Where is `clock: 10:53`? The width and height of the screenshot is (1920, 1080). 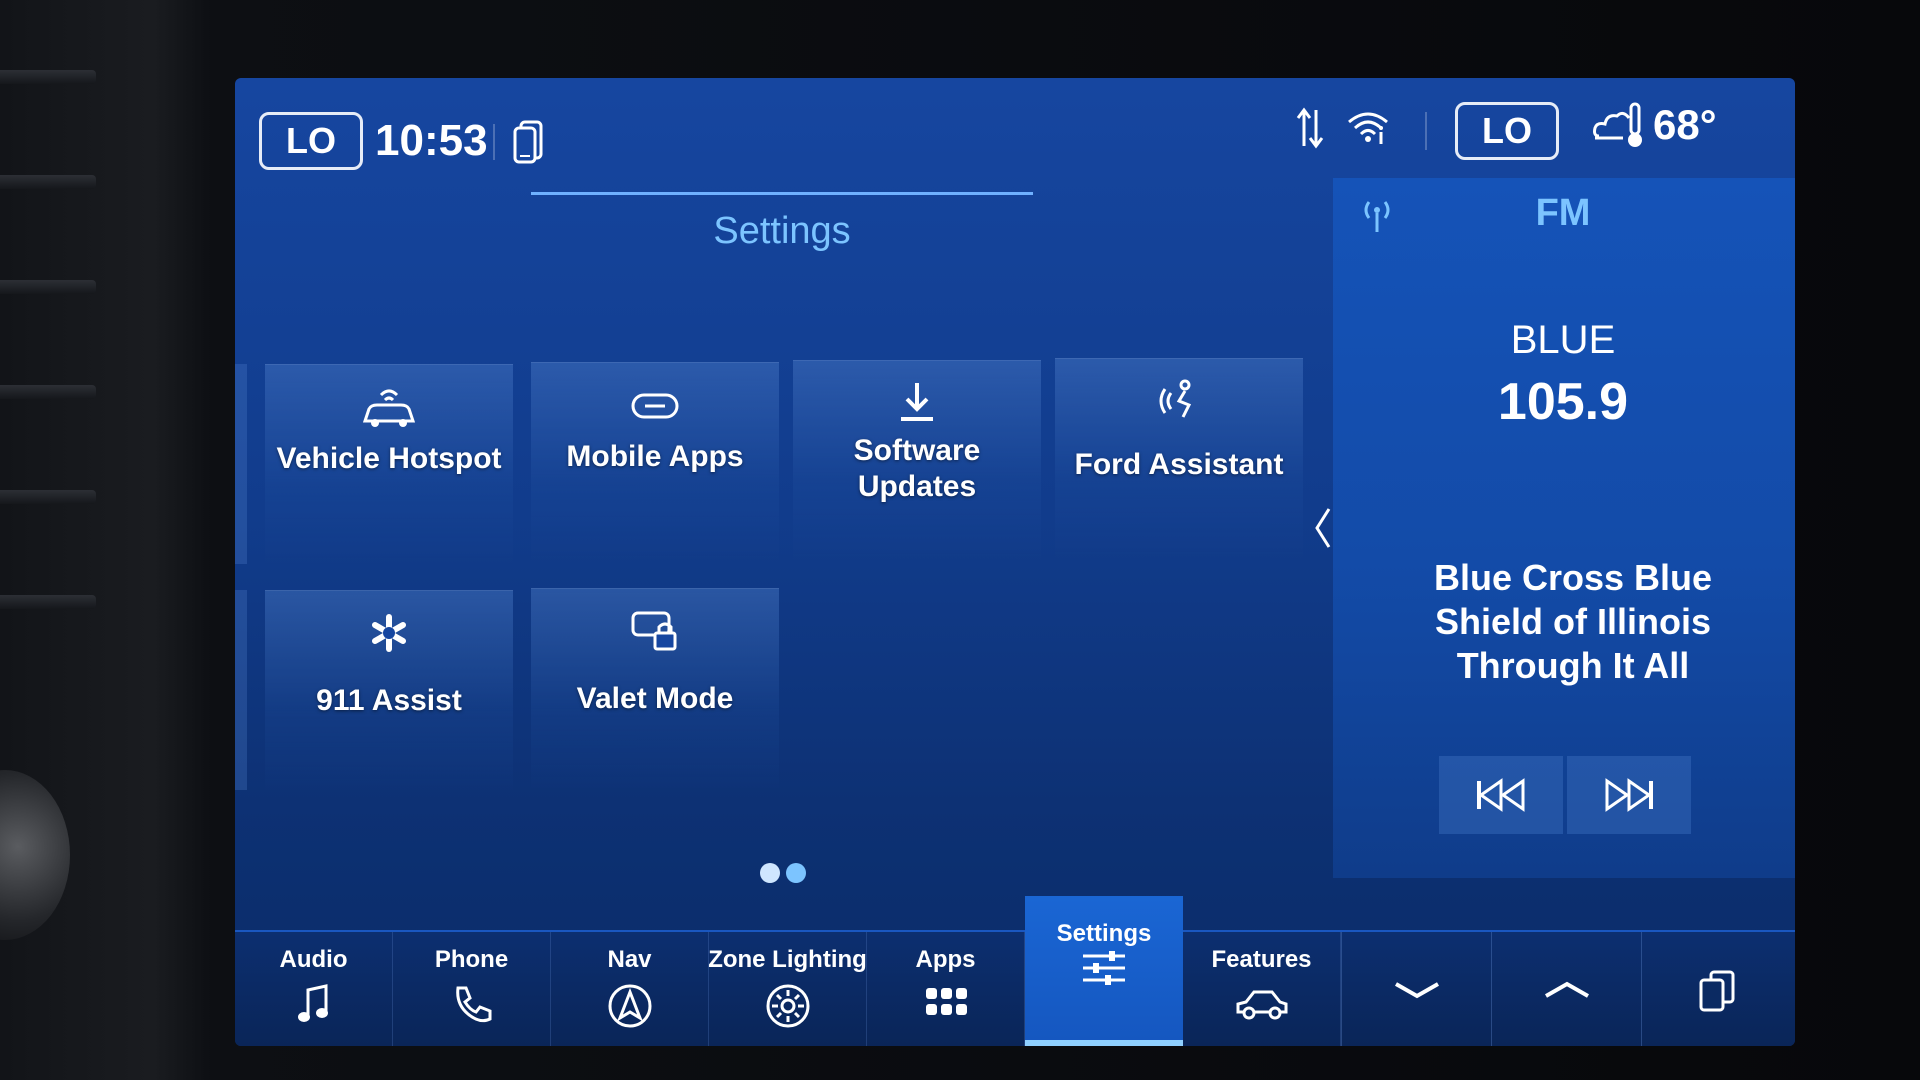
clock: 10:53 is located at coordinates (431, 140).